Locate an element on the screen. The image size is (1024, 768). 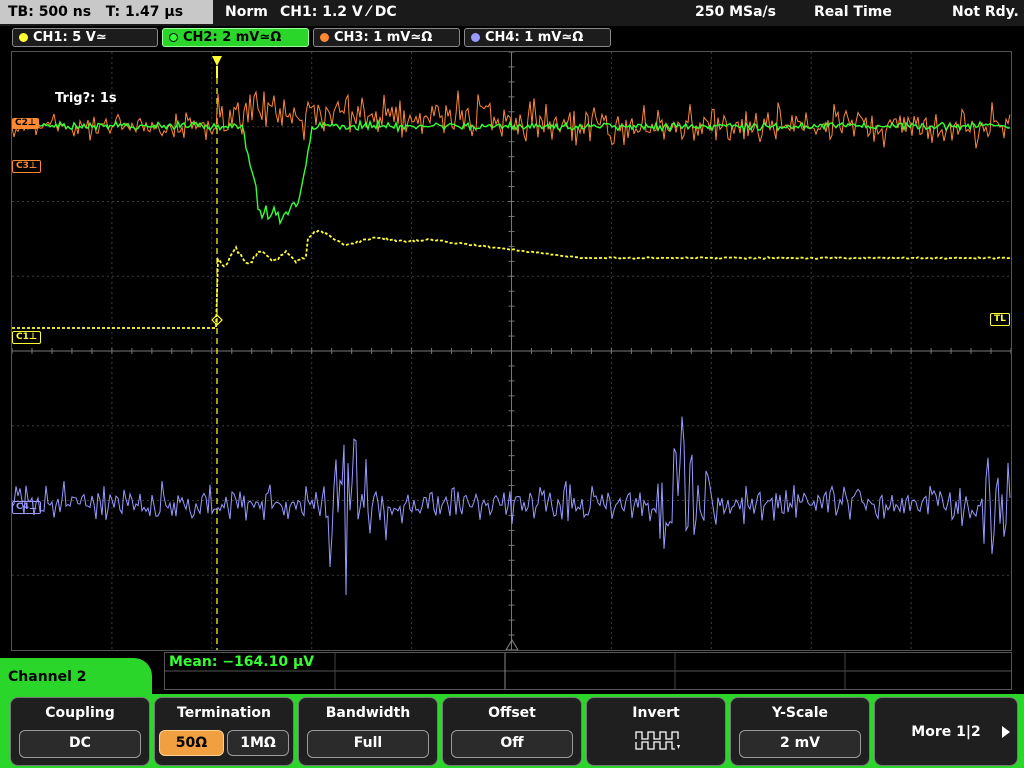
mean-measurement: Mean: −164.10 µV is located at coordinates (242, 662).